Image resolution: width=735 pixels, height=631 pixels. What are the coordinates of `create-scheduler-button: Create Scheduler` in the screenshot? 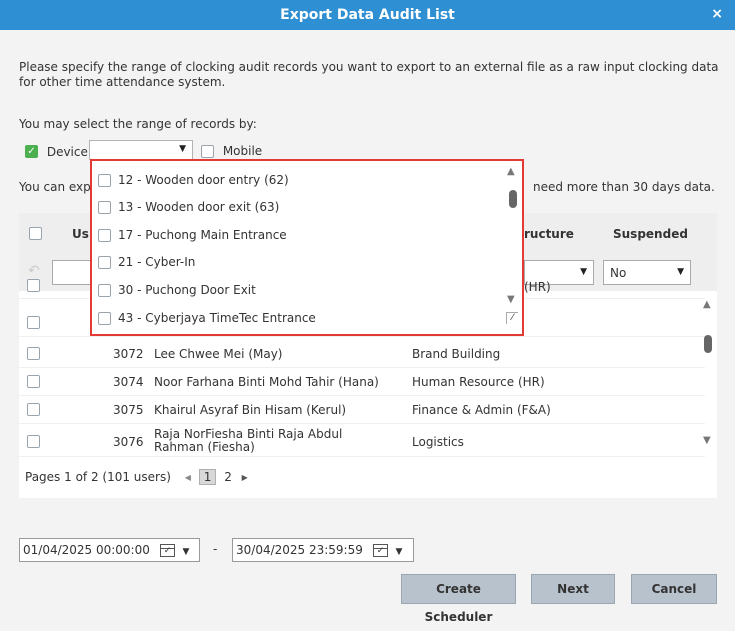 It's located at (458, 599).